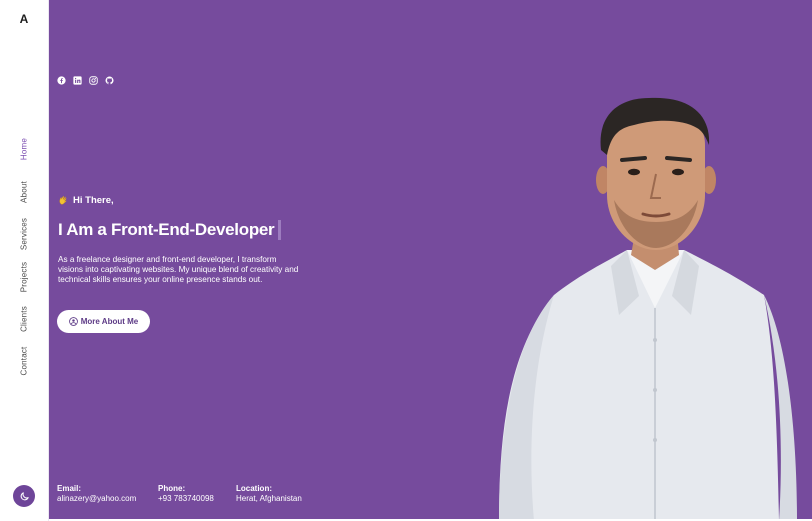 The height and width of the screenshot is (521, 812). Describe the element at coordinates (166, 229) in the screenshot. I see `headline-text: I Am a Front-End-Developer` at that location.